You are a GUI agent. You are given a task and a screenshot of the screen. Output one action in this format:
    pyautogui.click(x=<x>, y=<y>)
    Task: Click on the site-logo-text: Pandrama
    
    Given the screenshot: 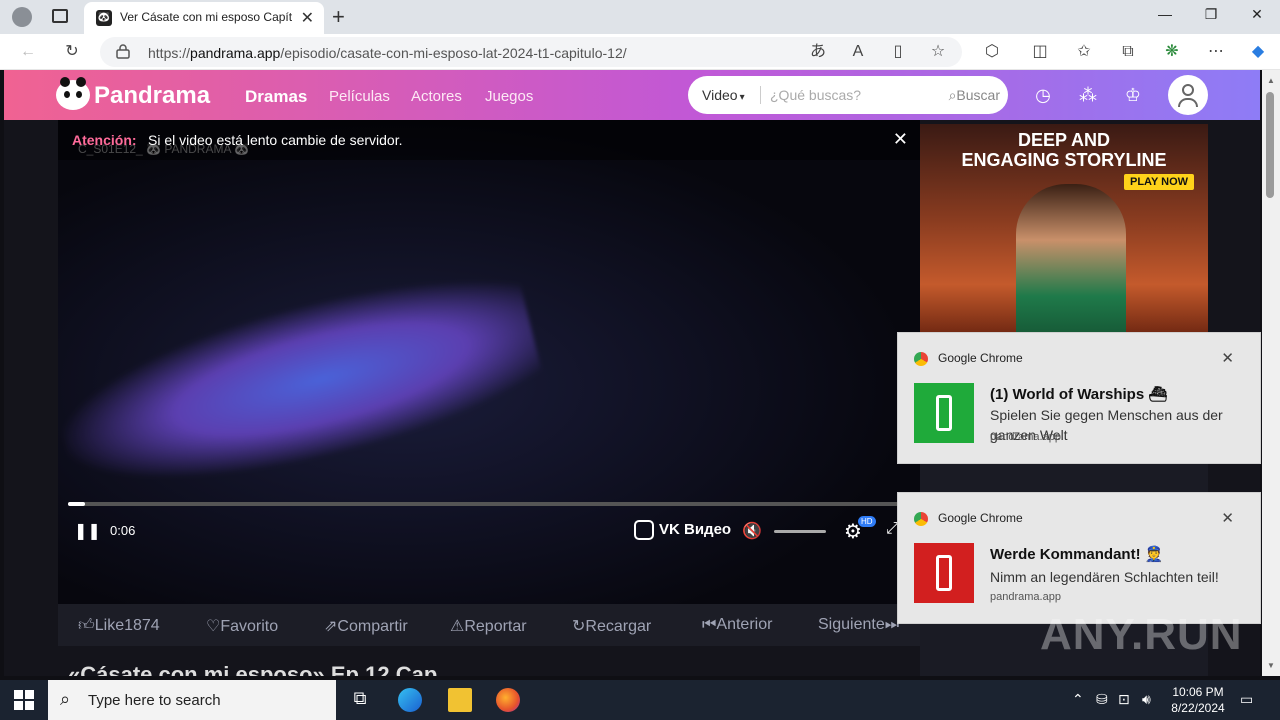 What is the action you would take?
    pyautogui.click(x=152, y=96)
    